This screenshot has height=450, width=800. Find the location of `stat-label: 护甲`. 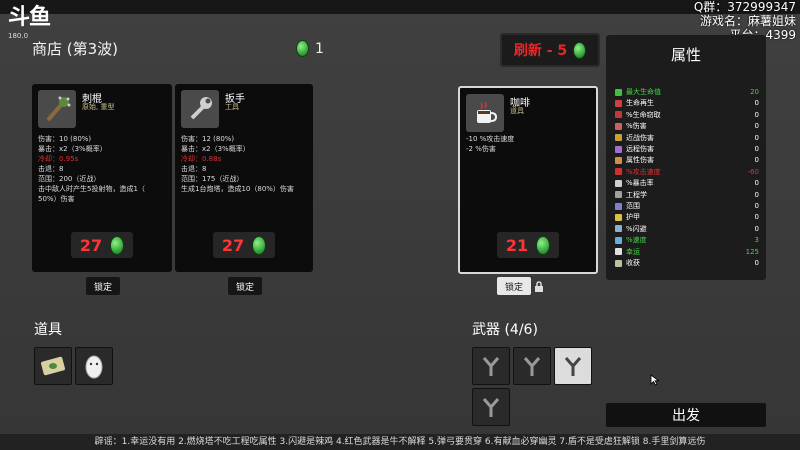

stat-label: 护甲 is located at coordinates (633, 217).